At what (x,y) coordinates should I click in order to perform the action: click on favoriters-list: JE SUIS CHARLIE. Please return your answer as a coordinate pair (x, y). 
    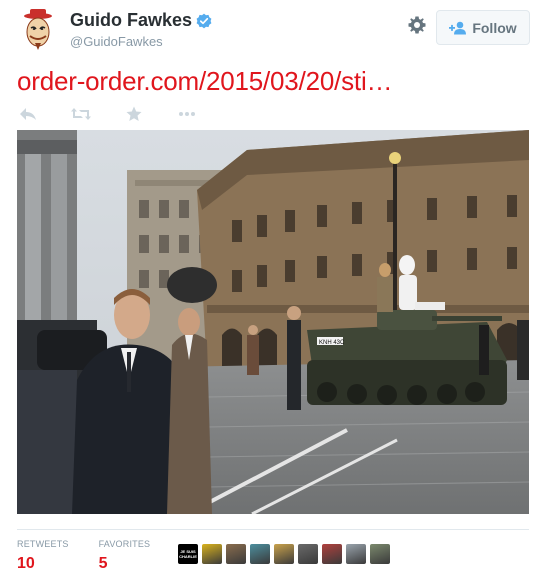
    Looking at the image, I should click on (284, 554).